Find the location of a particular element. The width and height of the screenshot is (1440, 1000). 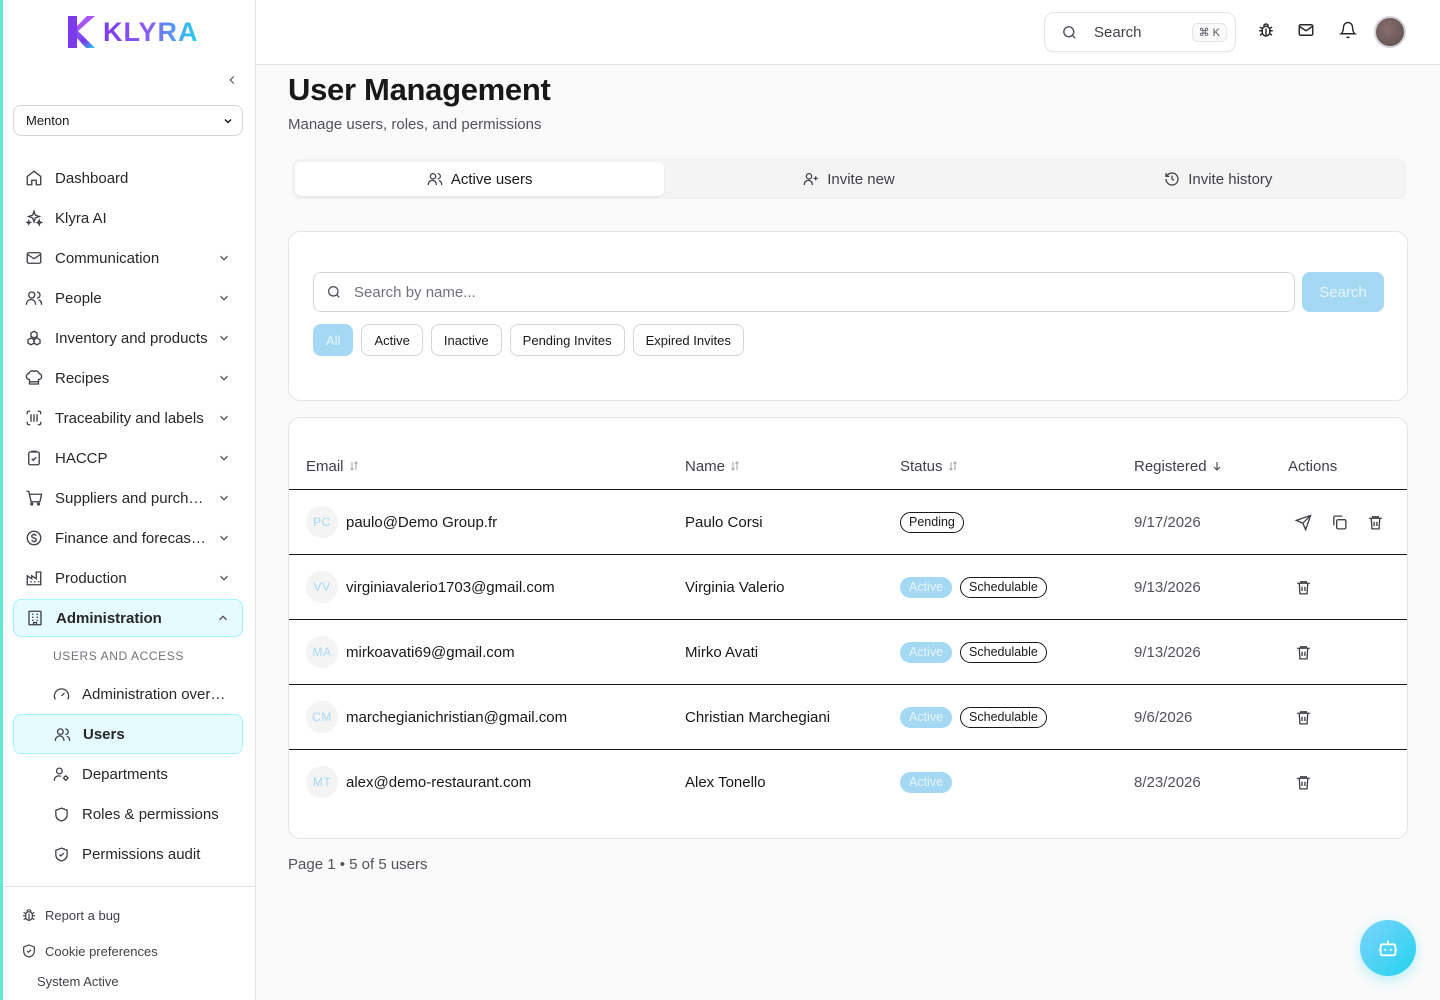

sidebar-item-finance: Finance and forecasting is located at coordinates (128, 538).